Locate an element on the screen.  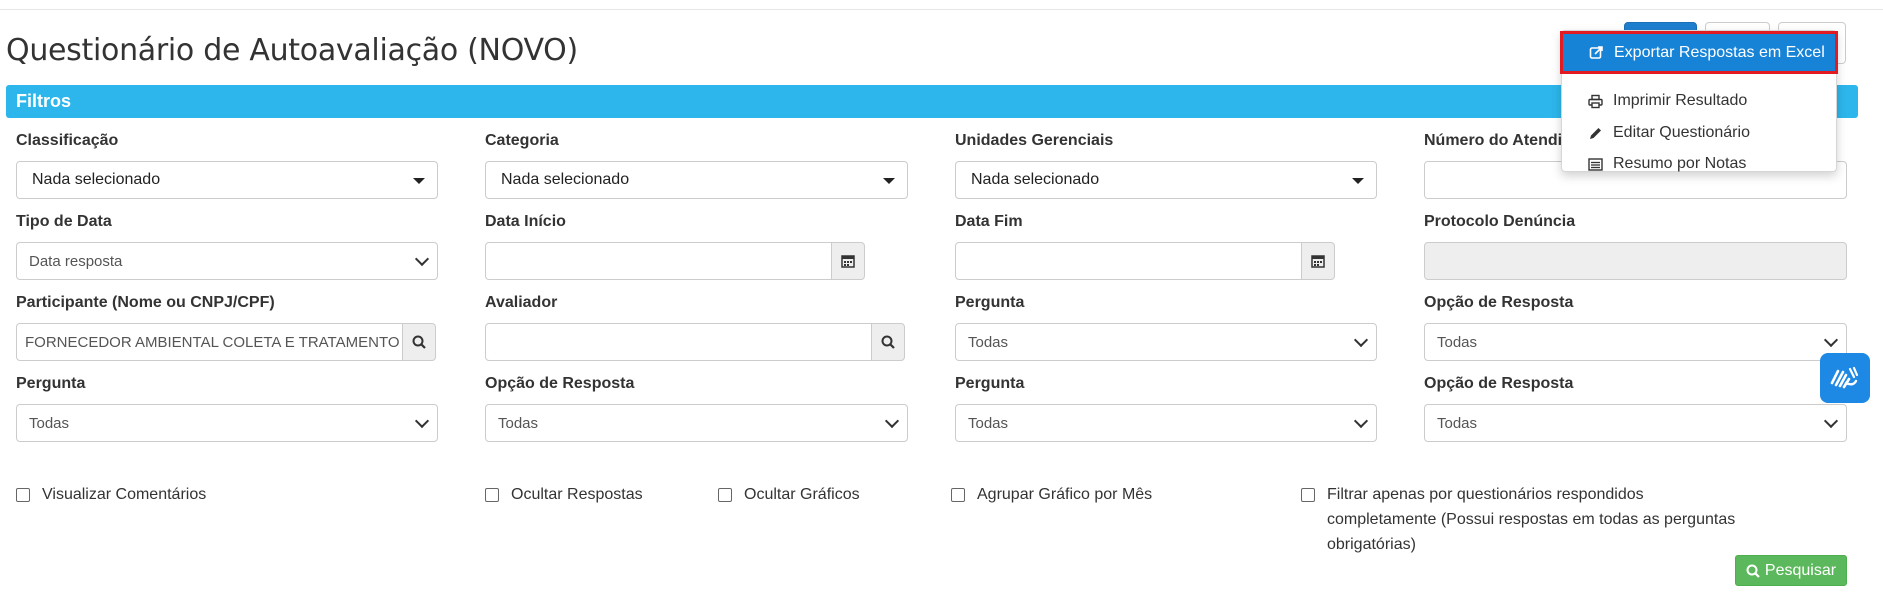
ocultar-respostas-option: Ocultar Respostas is located at coordinates (564, 496).